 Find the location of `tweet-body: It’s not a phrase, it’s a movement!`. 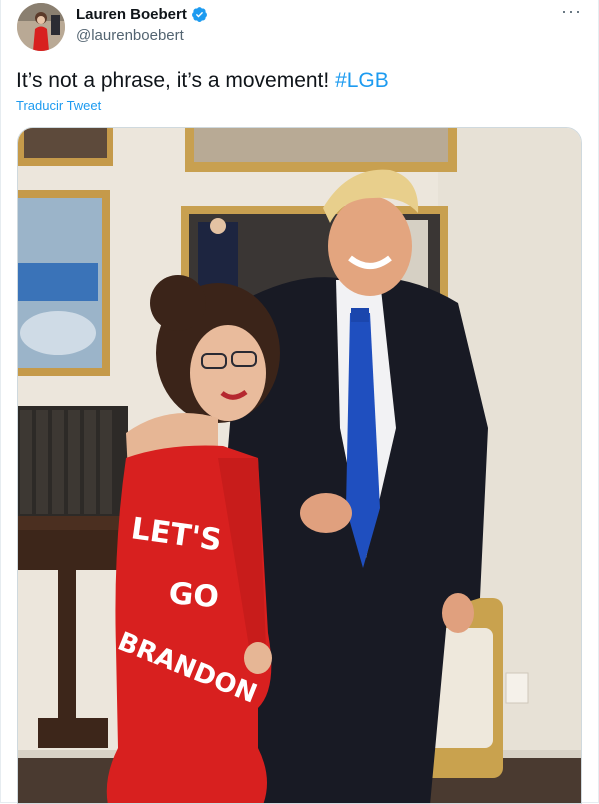

tweet-body: It’s not a phrase, it’s a movement! is located at coordinates (176, 80).